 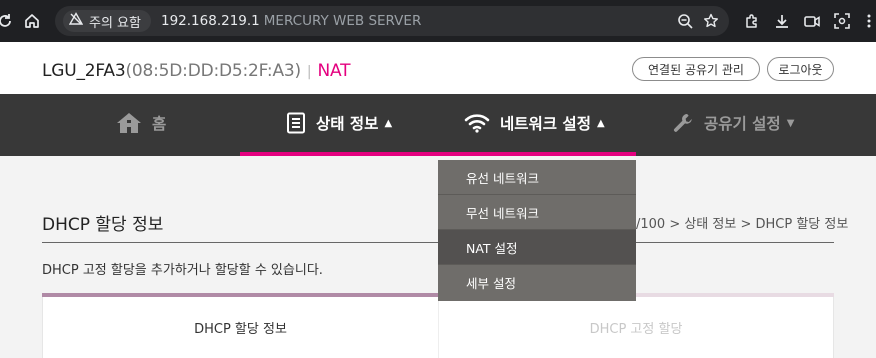 I want to click on menu-dots-icon, so click(x=867, y=21).